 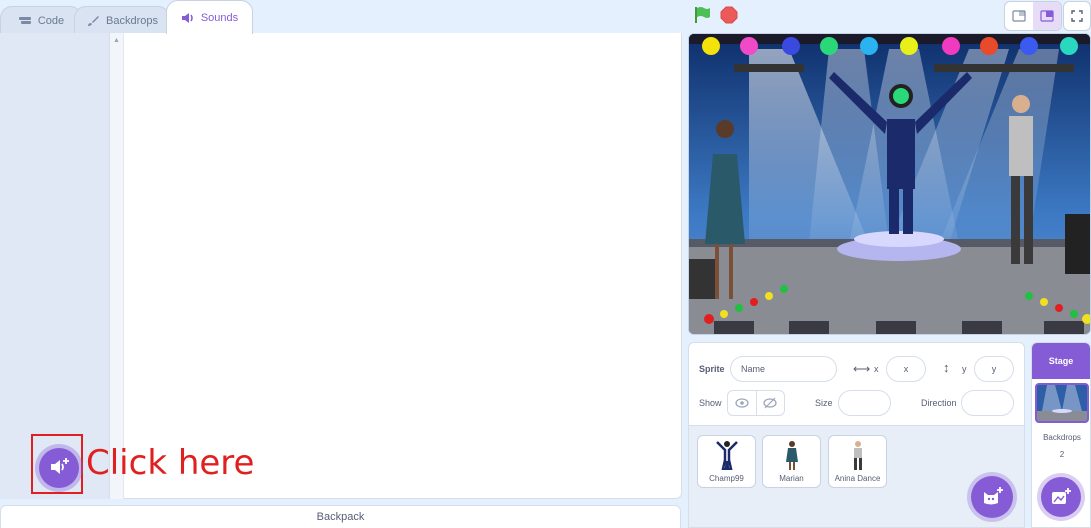 I want to click on sprite-label: Sprite, so click(x=712, y=369).